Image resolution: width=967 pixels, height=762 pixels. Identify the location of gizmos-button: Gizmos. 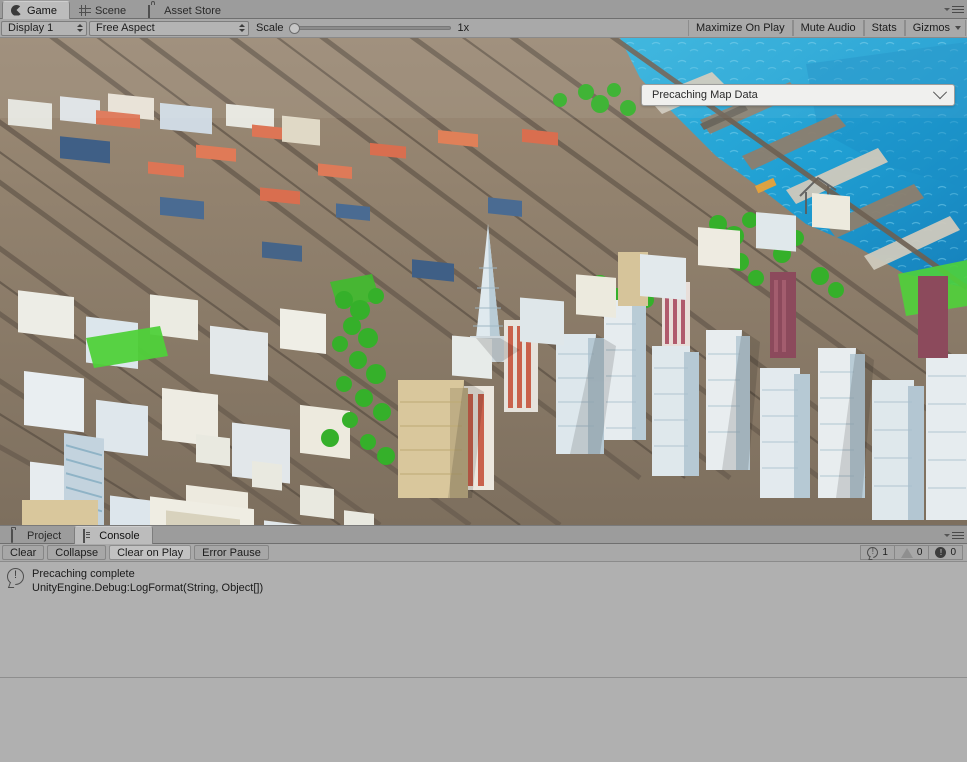
(935, 28).